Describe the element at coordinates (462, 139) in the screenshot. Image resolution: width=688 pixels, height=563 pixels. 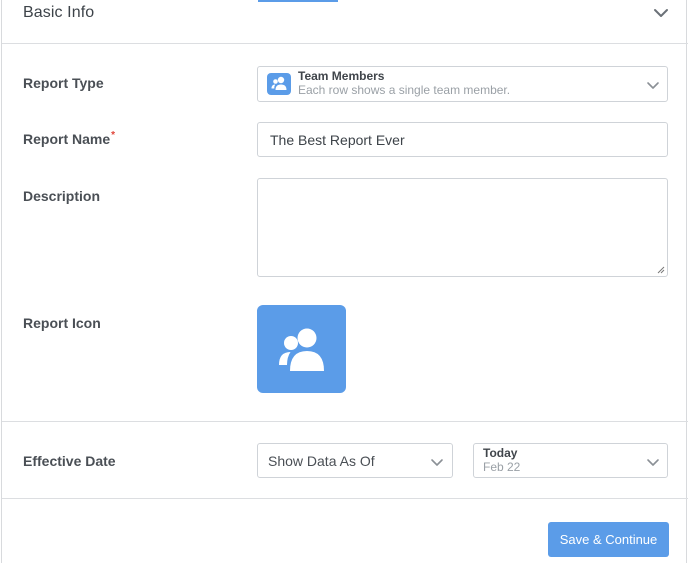
I see `report-name-input` at that location.